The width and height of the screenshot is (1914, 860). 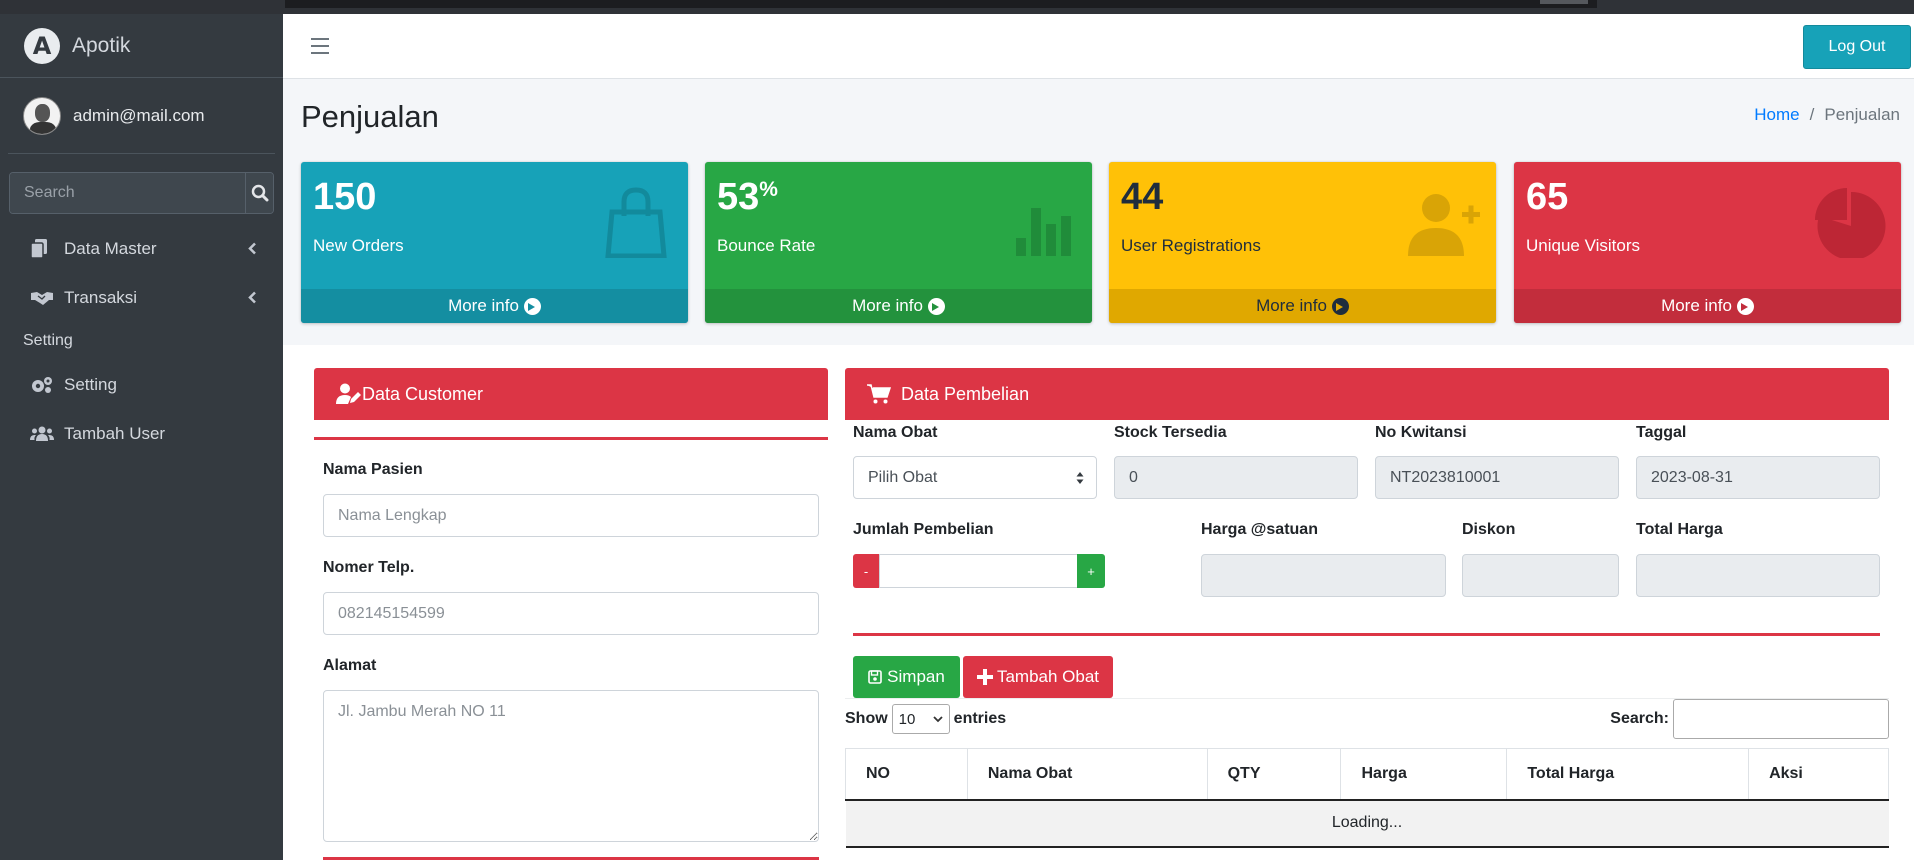 I want to click on stat-box-bounce-rate: 53% Bounce Rate More info, so click(x=898, y=242).